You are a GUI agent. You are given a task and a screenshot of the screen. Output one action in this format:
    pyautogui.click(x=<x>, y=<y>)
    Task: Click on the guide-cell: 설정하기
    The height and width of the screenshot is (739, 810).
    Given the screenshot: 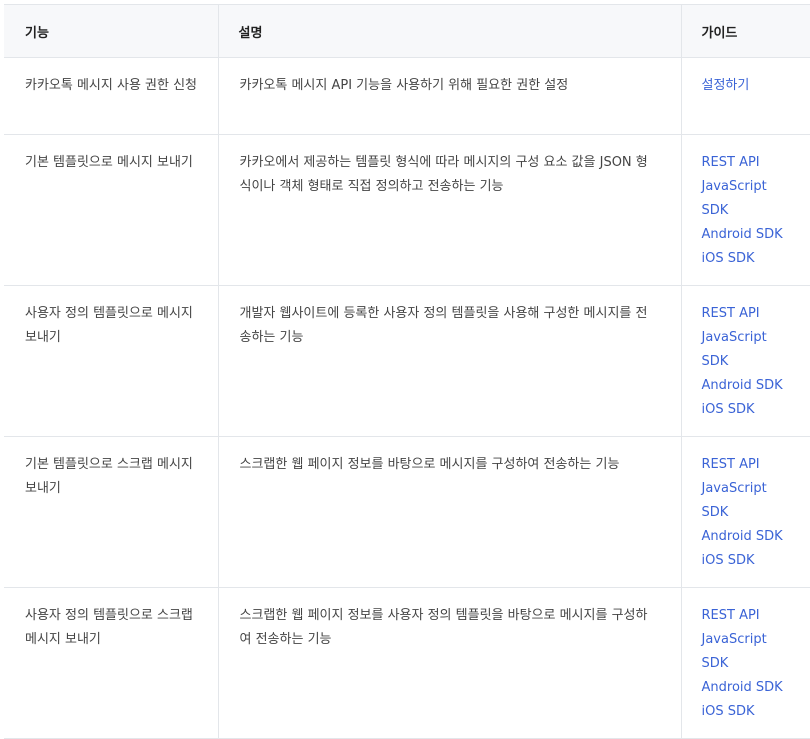 What is the action you would take?
    pyautogui.click(x=745, y=96)
    